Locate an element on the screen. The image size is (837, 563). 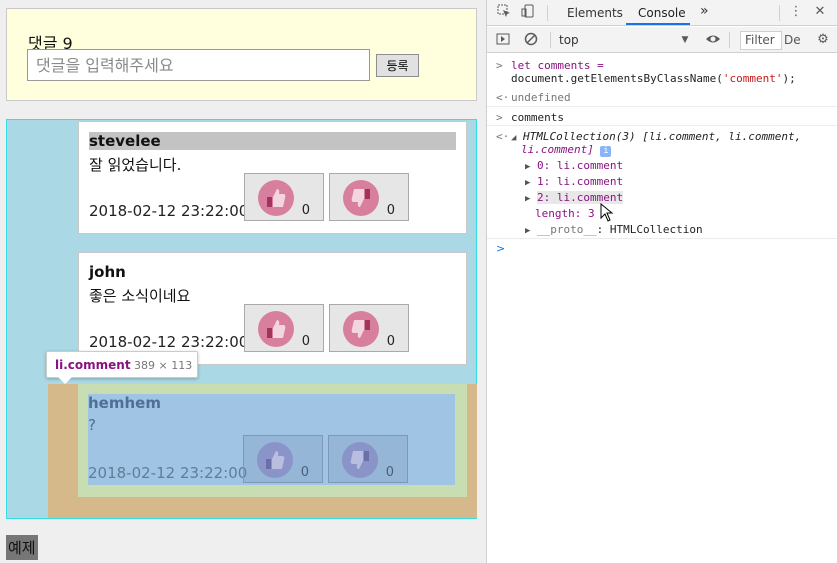
comment-author: stevelee is located at coordinates (272, 141).